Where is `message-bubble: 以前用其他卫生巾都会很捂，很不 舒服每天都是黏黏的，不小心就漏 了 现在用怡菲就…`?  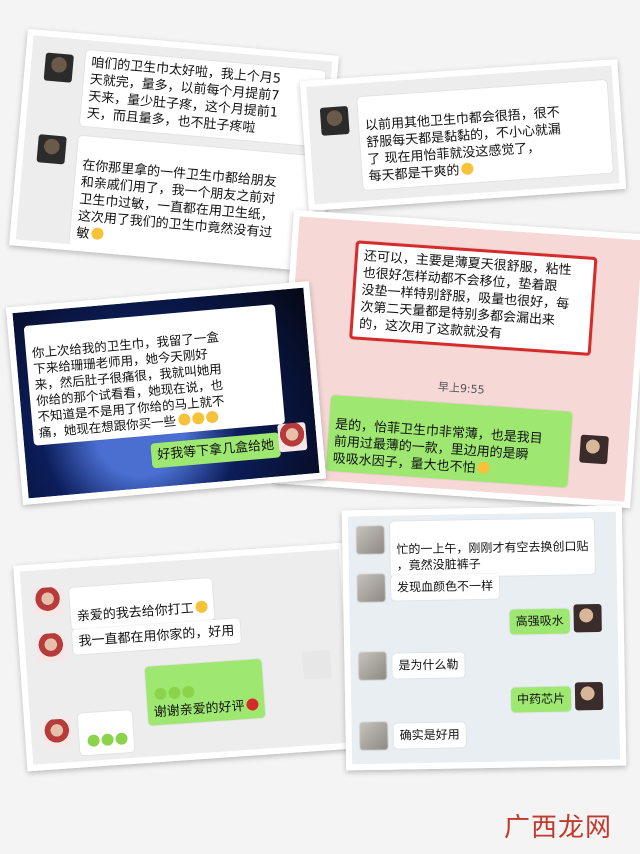 message-bubble: 以前用其他卫生巾都会很捂，很不 舒服每天都是黏黏的，不小心就漏 了 现在用怡菲就… is located at coordinates (485, 135).